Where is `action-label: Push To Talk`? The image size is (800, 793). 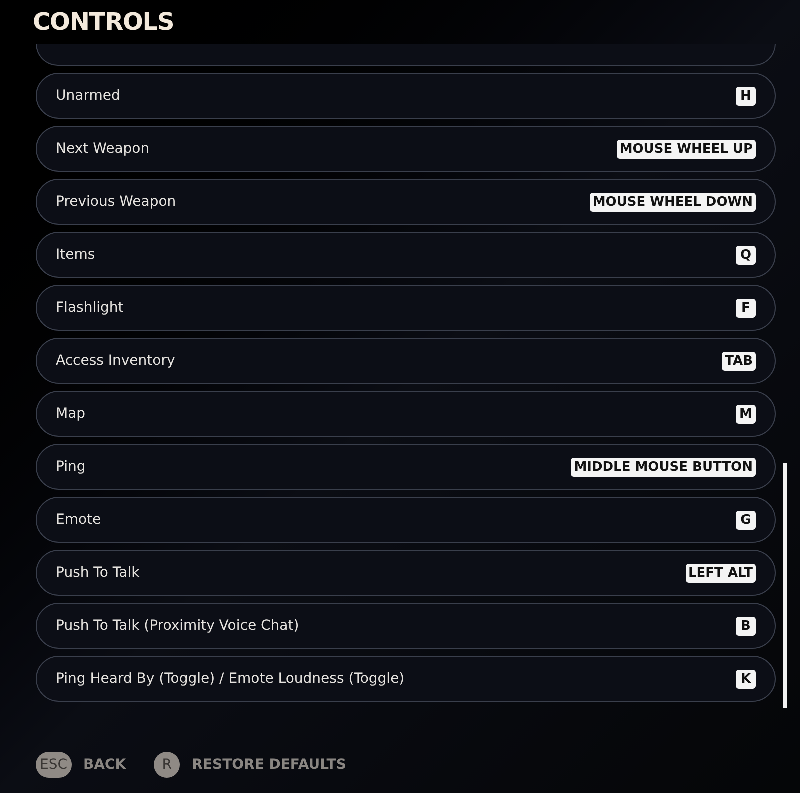 action-label: Push To Talk is located at coordinates (98, 573).